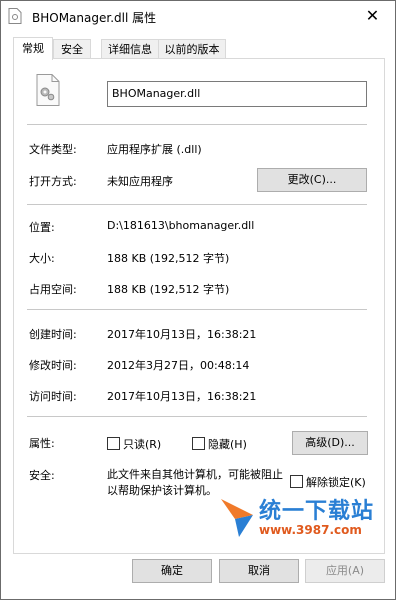 The height and width of the screenshot is (600, 396). I want to click on tab-general: 常规, so click(33, 48).